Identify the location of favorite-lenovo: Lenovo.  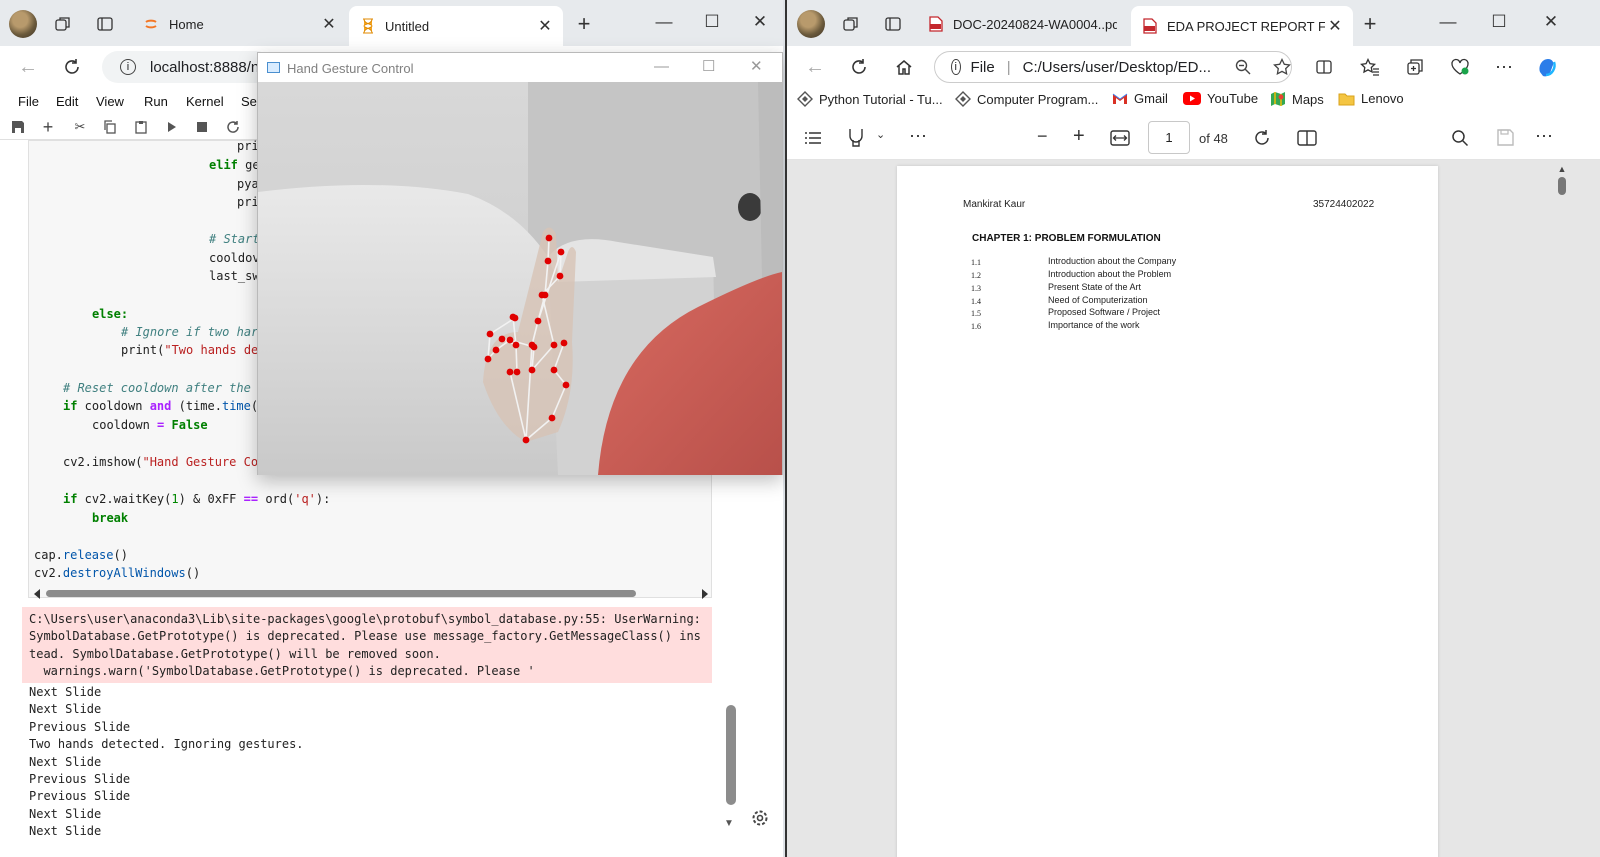
(1371, 98).